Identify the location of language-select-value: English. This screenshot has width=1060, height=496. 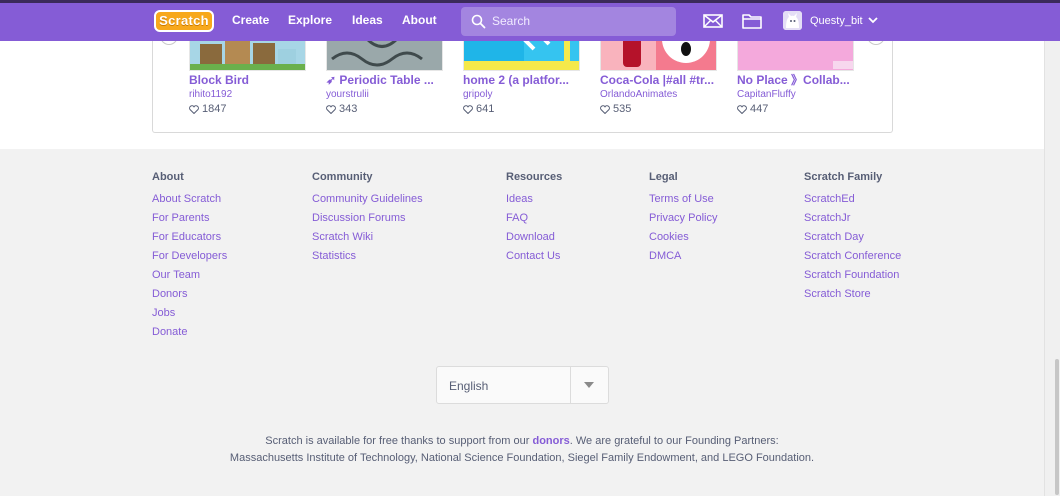
(469, 386).